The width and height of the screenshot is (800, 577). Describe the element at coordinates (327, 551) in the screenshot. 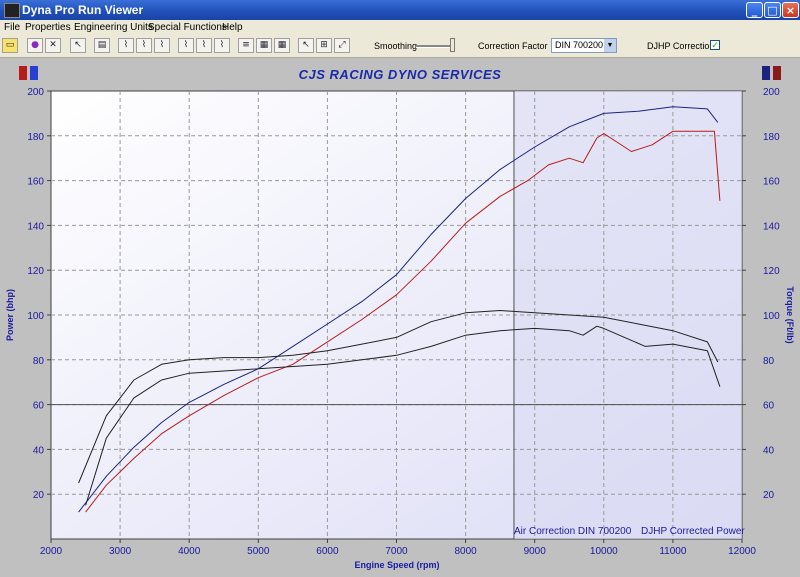

I see `x-tick-label: 6000` at that location.